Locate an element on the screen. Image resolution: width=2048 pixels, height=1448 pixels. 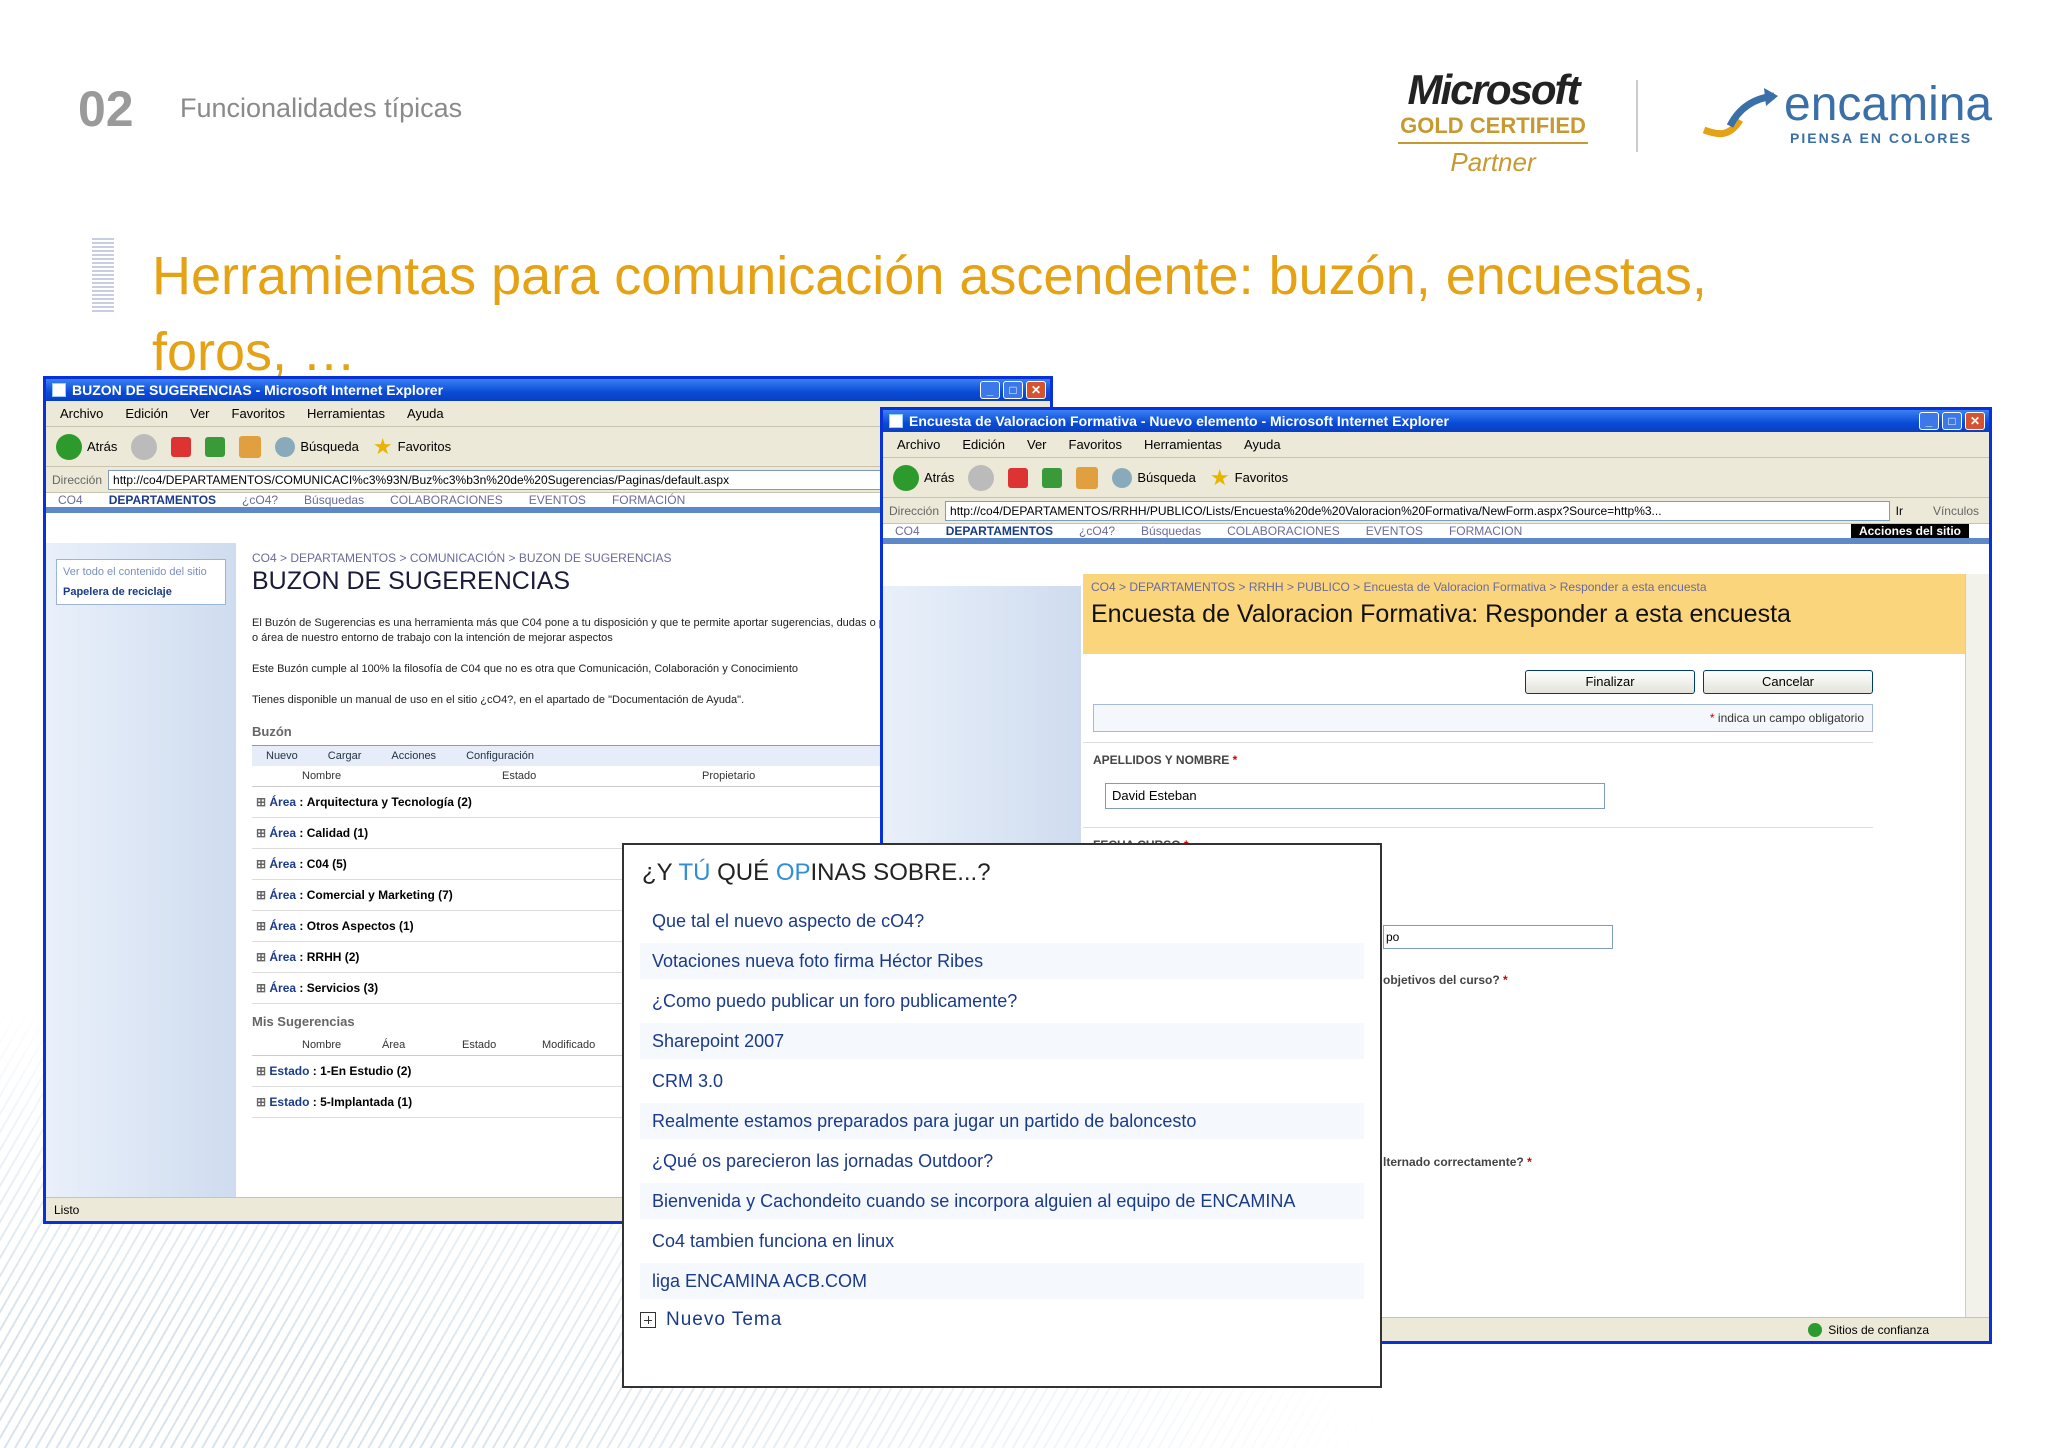
slide-number: 02 is located at coordinates (106, 109).